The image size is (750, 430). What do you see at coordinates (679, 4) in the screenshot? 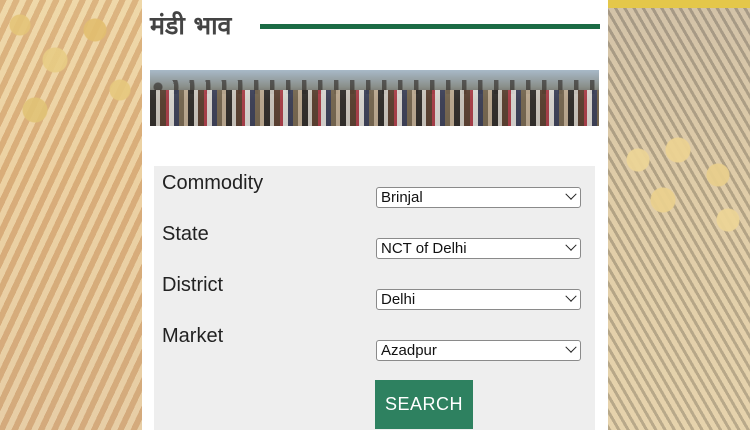
I see `background-top-strip` at bounding box center [679, 4].